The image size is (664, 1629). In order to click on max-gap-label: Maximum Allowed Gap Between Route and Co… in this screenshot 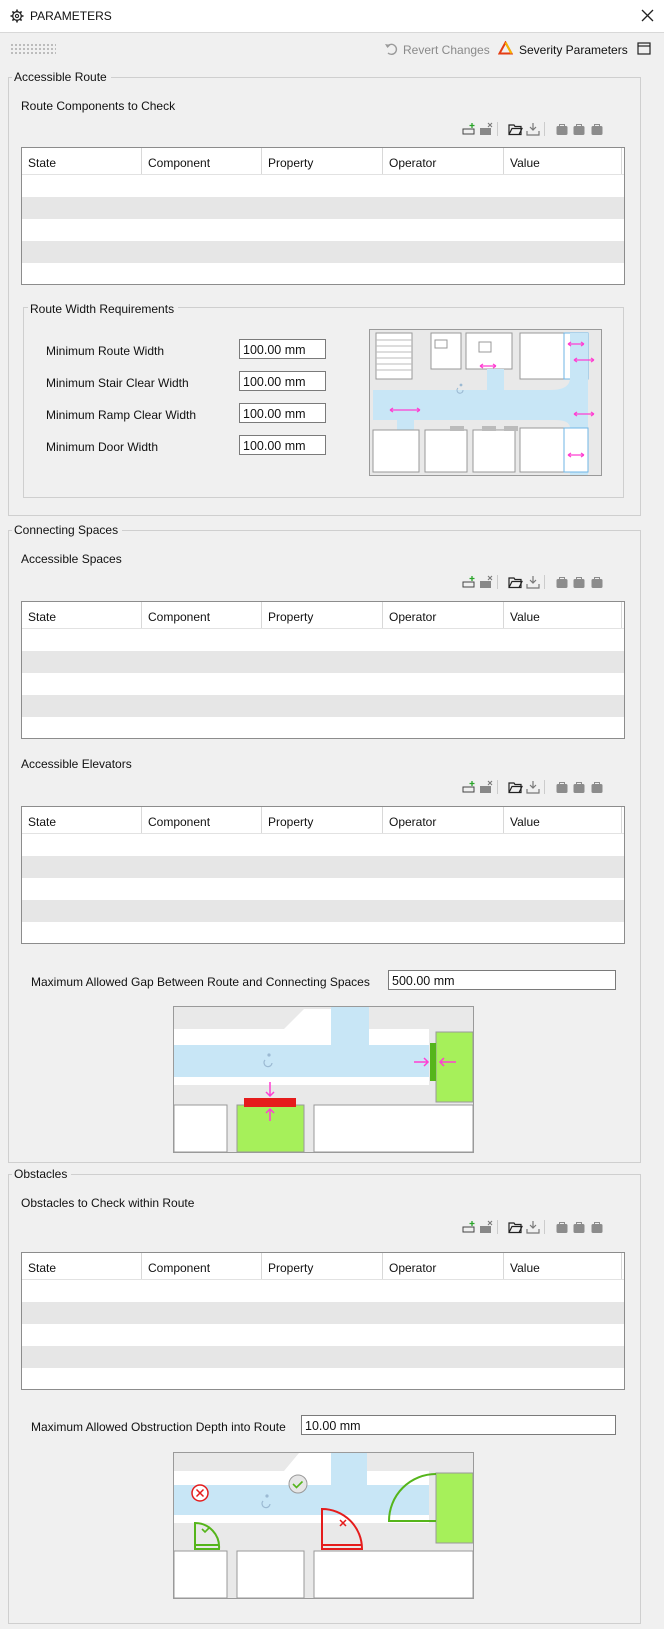, I will do `click(200, 982)`.